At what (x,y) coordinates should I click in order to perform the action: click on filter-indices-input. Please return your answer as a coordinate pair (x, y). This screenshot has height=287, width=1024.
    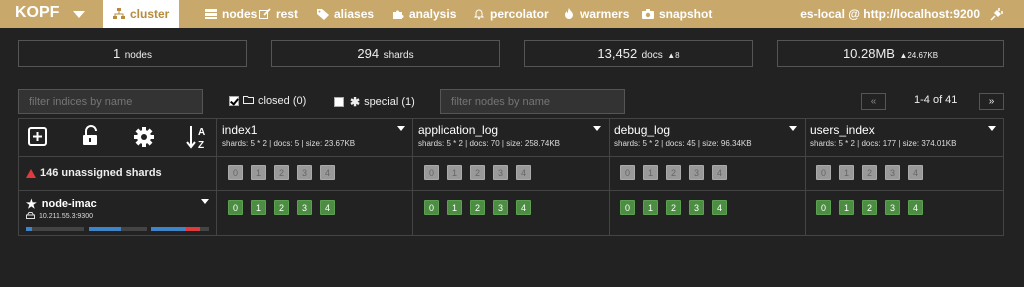
    Looking at the image, I should click on (110, 101).